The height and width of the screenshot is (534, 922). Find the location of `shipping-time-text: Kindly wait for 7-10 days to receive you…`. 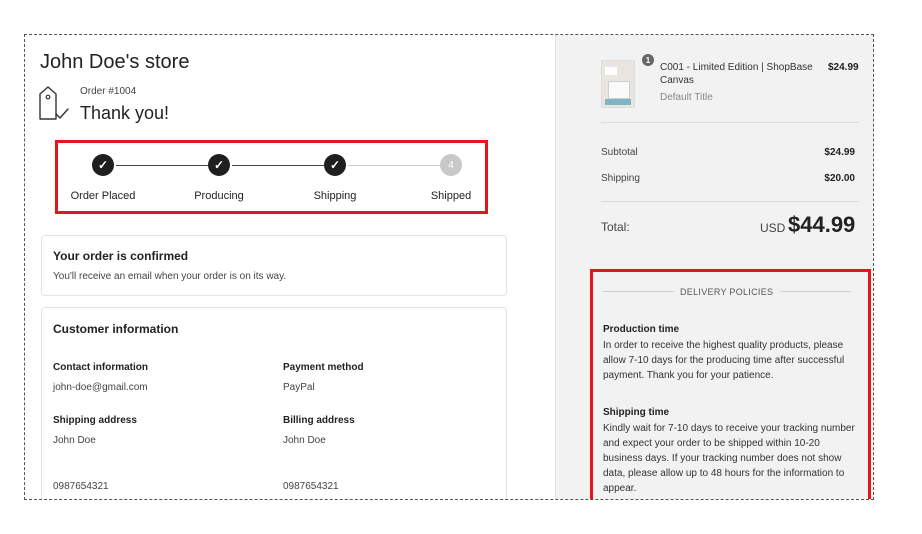

shipping-time-text: Kindly wait for 7-10 days to receive you… is located at coordinates (729, 458).